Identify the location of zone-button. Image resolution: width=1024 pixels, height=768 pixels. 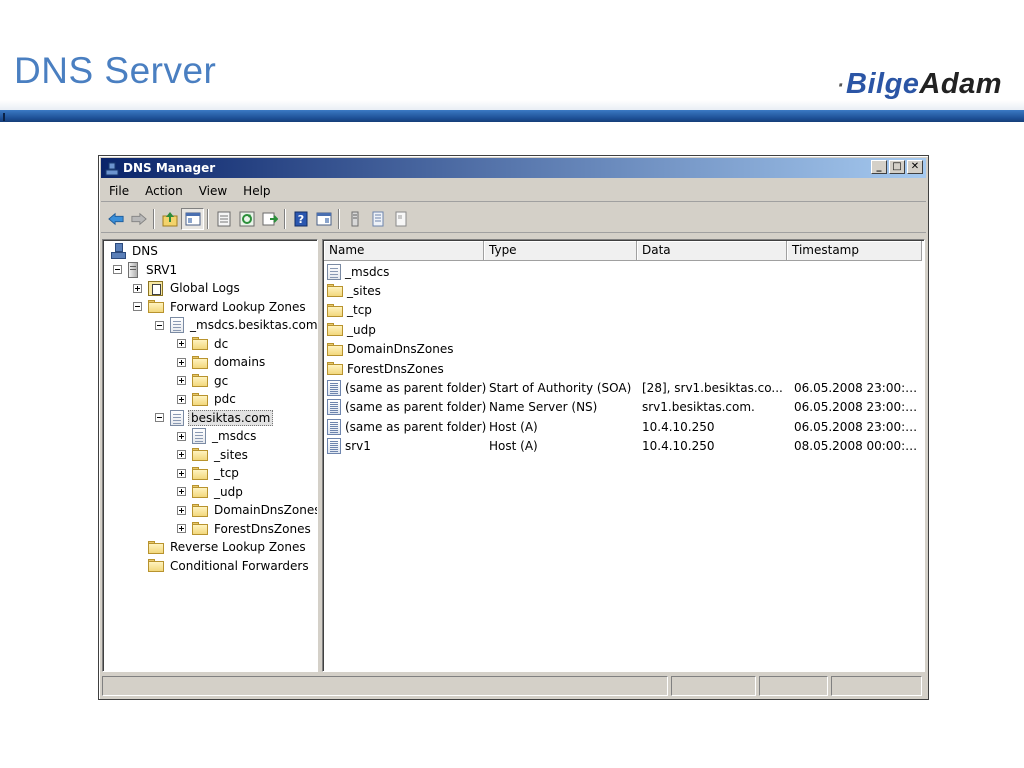
(400, 219).